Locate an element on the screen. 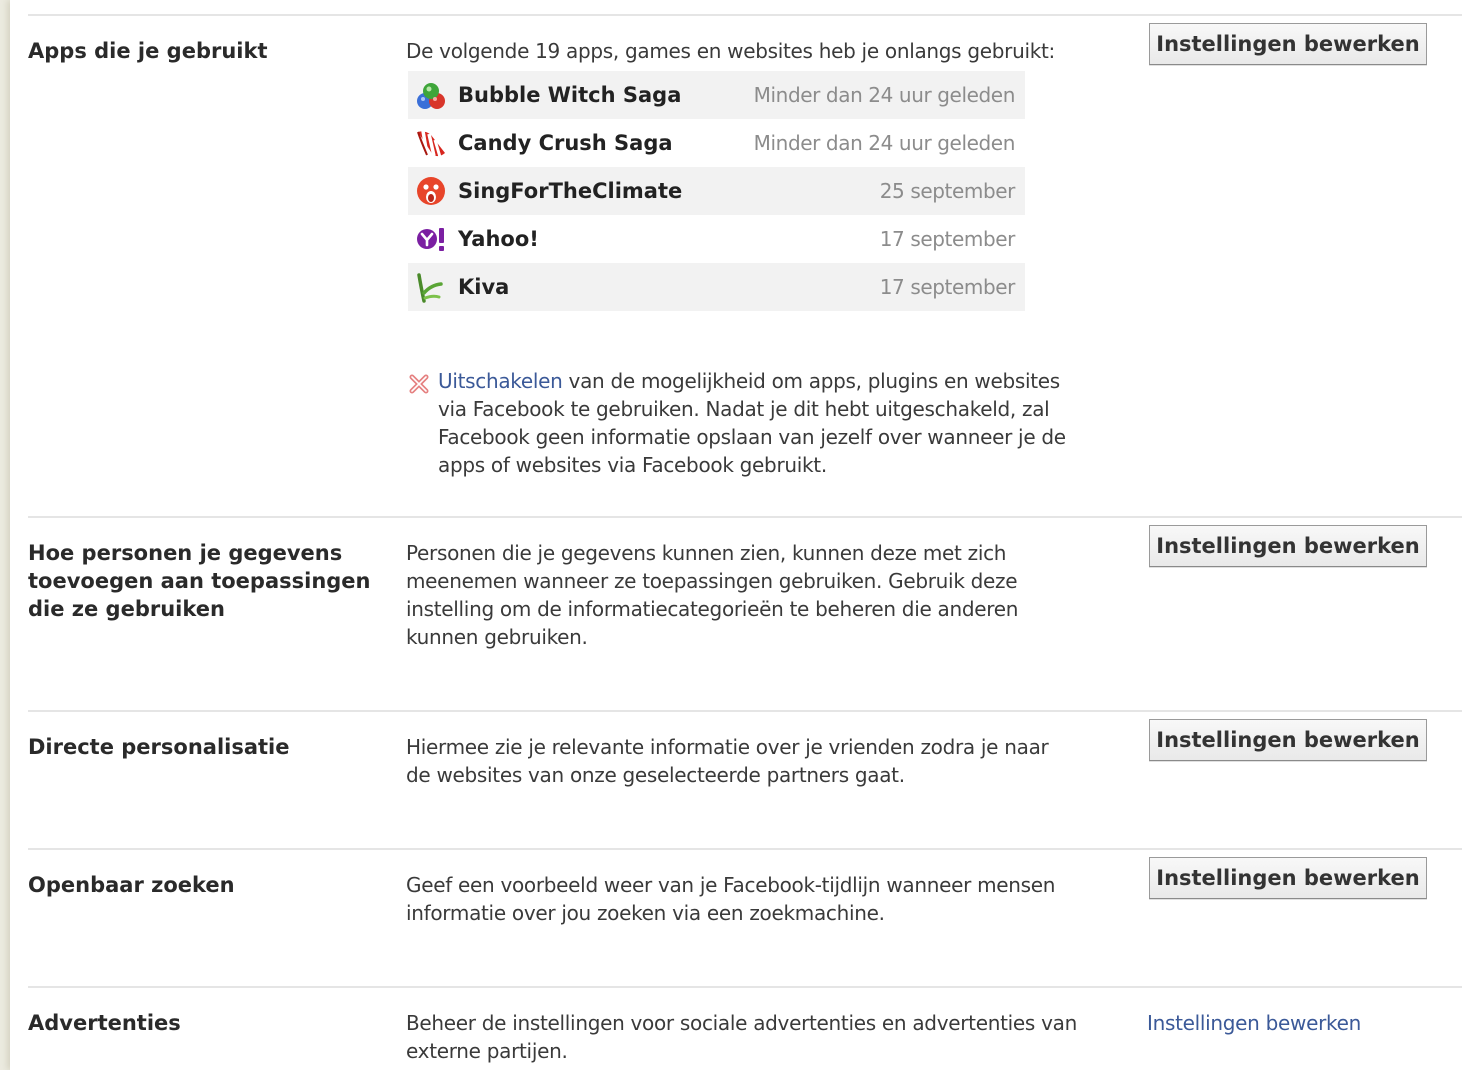 Image resolution: width=1462 pixels, height=1070 pixels. app-row-singfortheclimate: SingForTheClimate 25 september is located at coordinates (716, 191).